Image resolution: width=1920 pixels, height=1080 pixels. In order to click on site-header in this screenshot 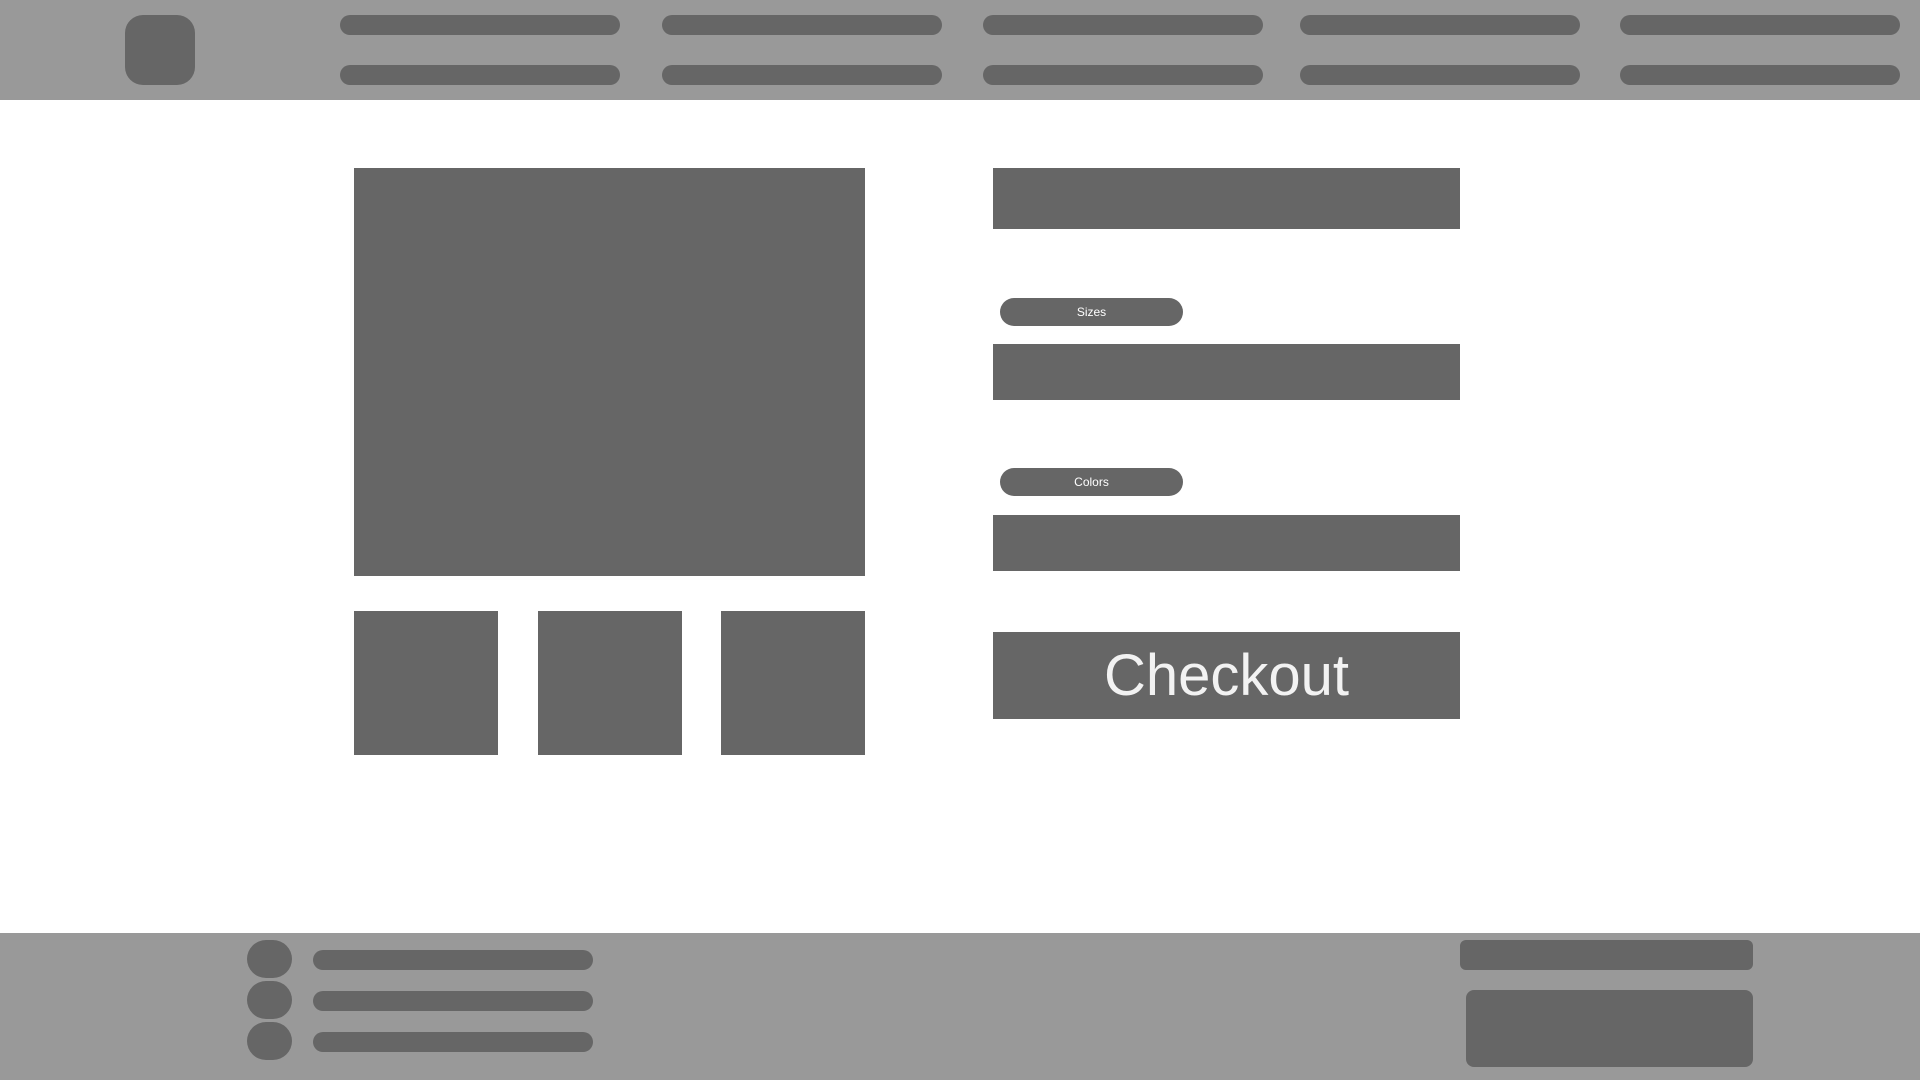, I will do `click(960, 50)`.